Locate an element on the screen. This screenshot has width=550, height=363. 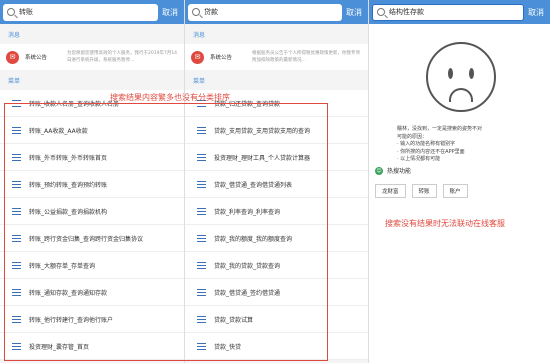
list-item-label: 转账_跨行资金归集_查询跨行资金归集协议 is located at coordinates (86, 239).